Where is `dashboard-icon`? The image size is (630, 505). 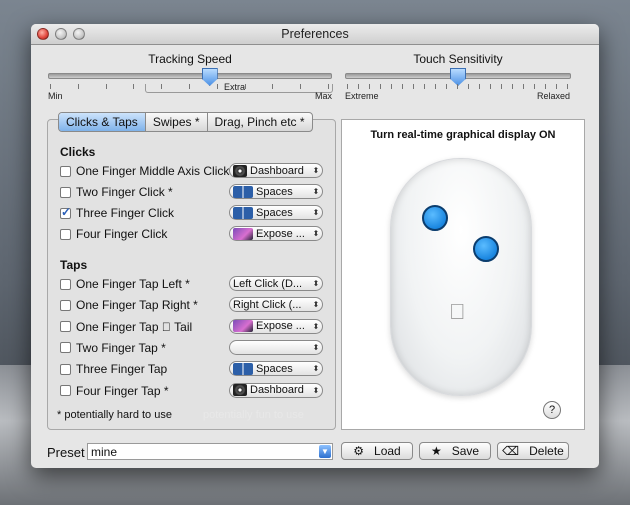
dashboard-icon is located at coordinates (240, 390).